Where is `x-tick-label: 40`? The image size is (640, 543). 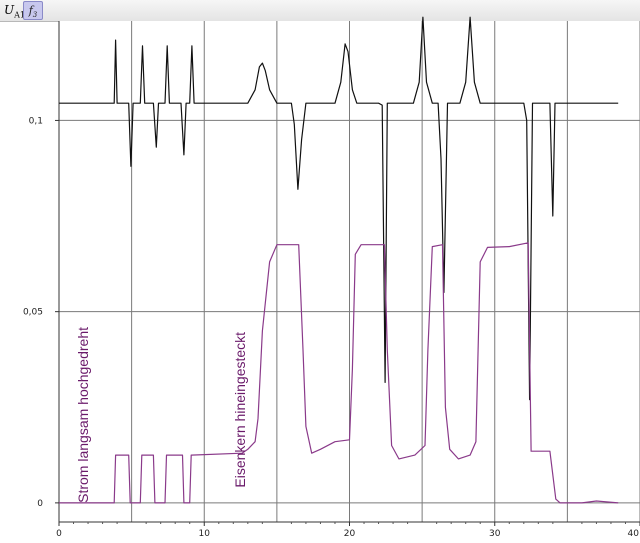
x-tick-label: 40 is located at coordinates (634, 534).